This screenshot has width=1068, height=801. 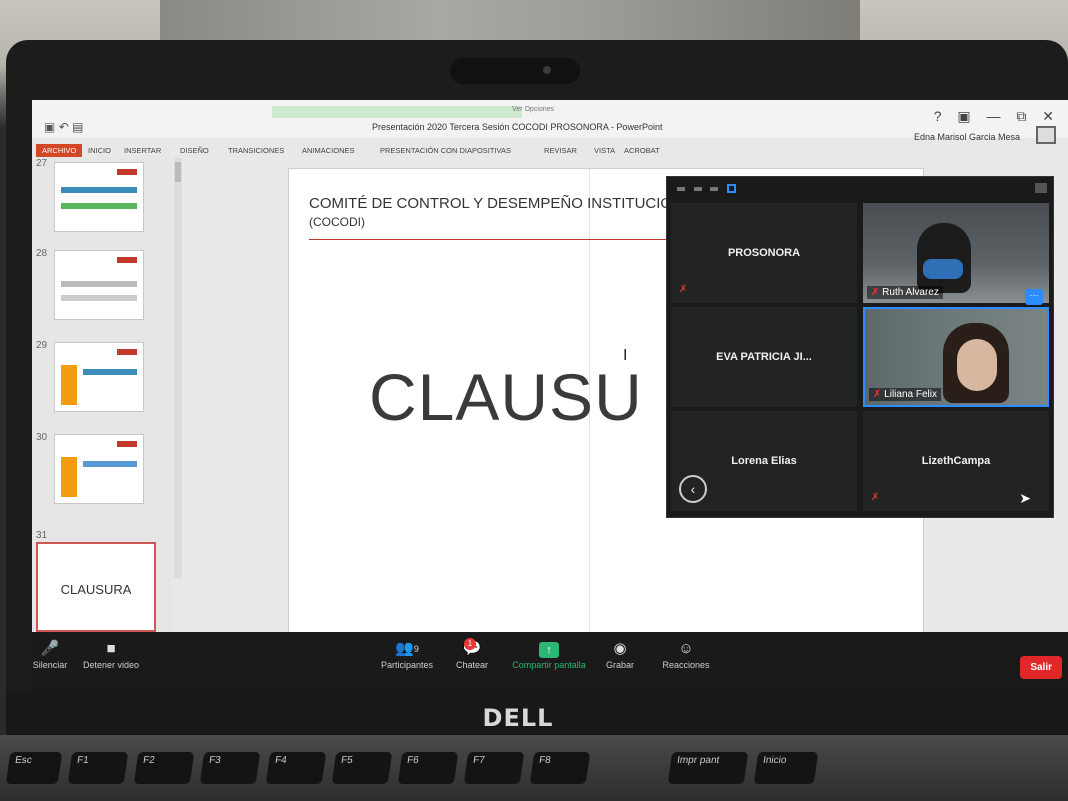 I want to click on record-label: Grabar, so click(x=619, y=665).